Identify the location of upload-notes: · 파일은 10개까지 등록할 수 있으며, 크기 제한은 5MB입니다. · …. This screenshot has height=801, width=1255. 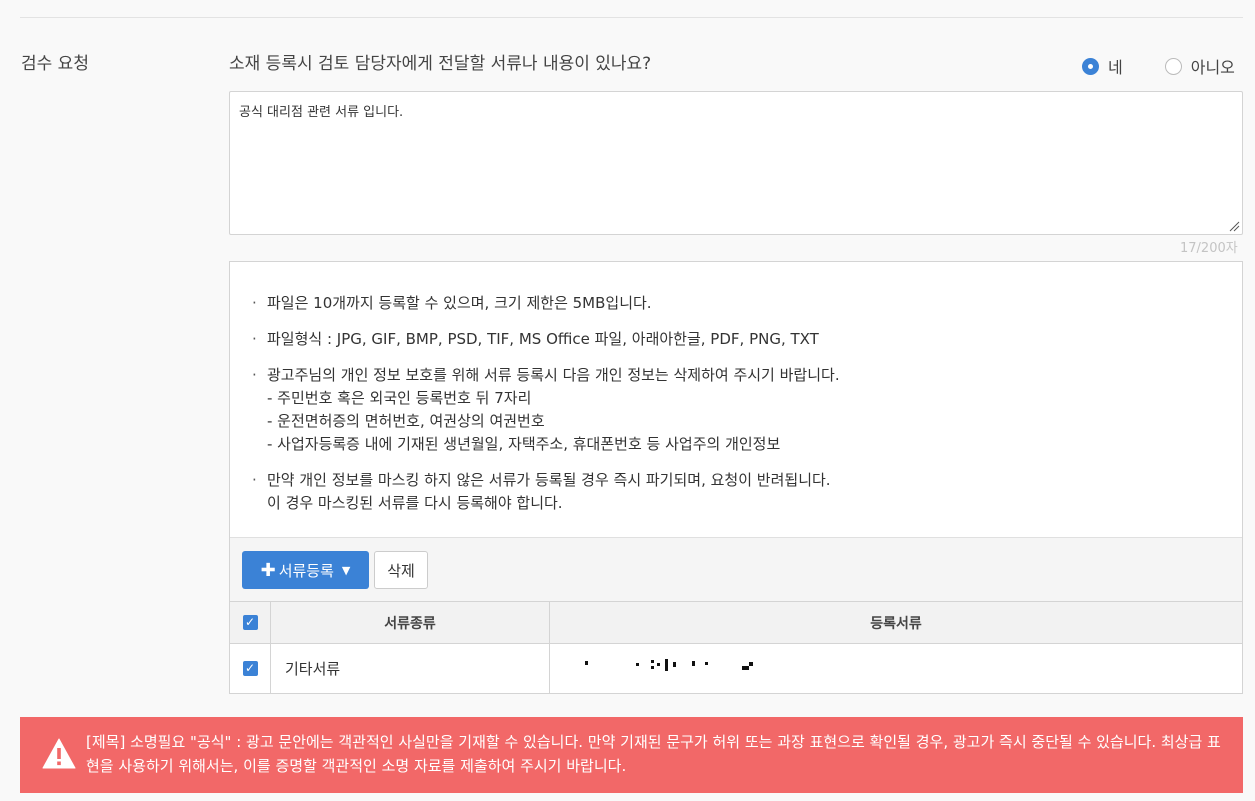
(546, 410).